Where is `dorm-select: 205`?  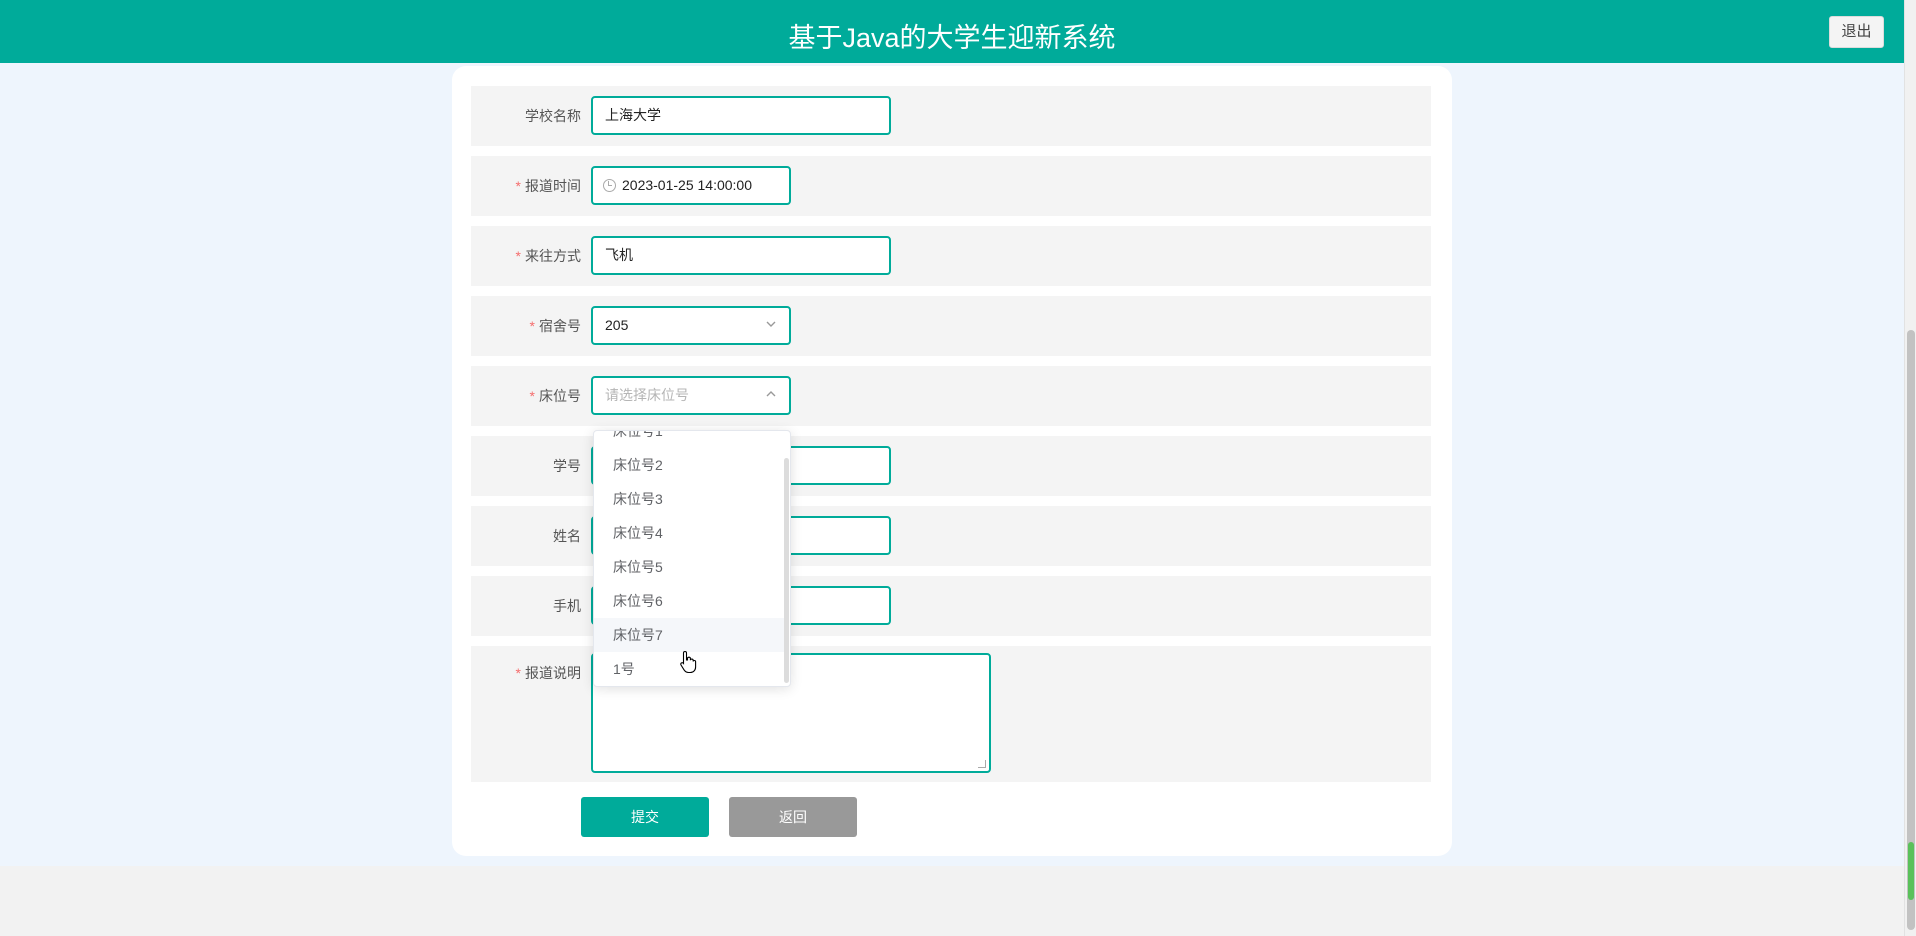 dorm-select: 205 is located at coordinates (691, 325).